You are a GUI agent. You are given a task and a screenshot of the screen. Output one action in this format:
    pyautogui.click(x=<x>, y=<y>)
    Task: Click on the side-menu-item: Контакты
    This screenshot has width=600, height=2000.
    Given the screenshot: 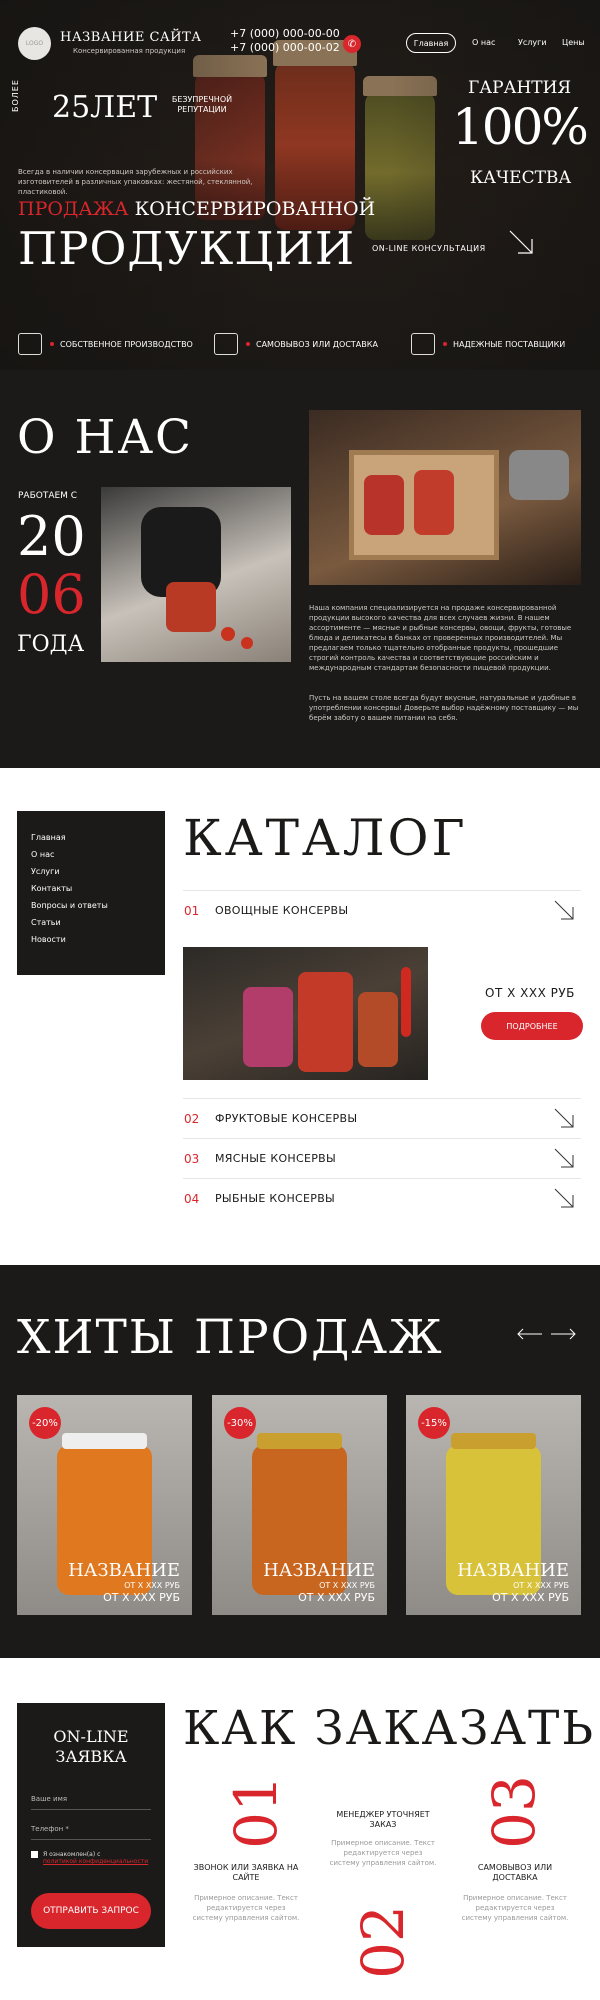 What is the action you would take?
    pyautogui.click(x=91, y=892)
    